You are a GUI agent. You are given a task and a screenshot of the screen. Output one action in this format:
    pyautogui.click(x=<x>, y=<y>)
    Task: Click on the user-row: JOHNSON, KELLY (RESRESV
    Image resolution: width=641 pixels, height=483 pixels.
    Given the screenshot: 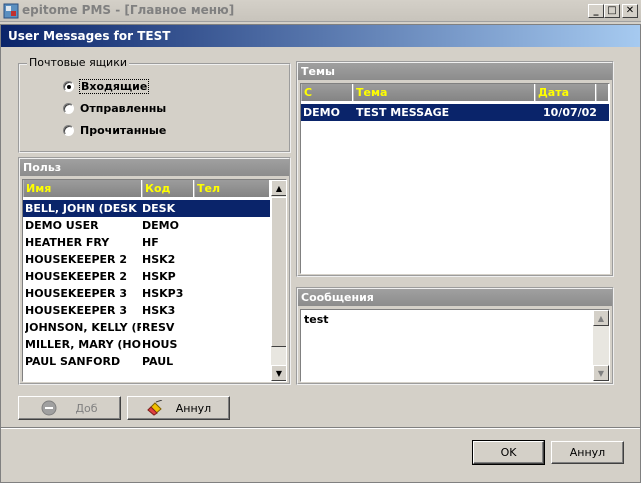 What is the action you would take?
    pyautogui.click(x=146, y=327)
    